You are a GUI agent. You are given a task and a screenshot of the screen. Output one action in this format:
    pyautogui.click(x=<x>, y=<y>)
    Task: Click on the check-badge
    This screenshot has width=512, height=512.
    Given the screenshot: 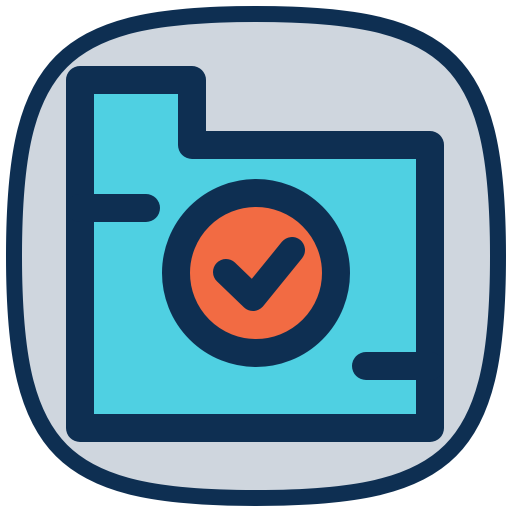 What is the action you would take?
    pyautogui.click(x=256, y=273)
    